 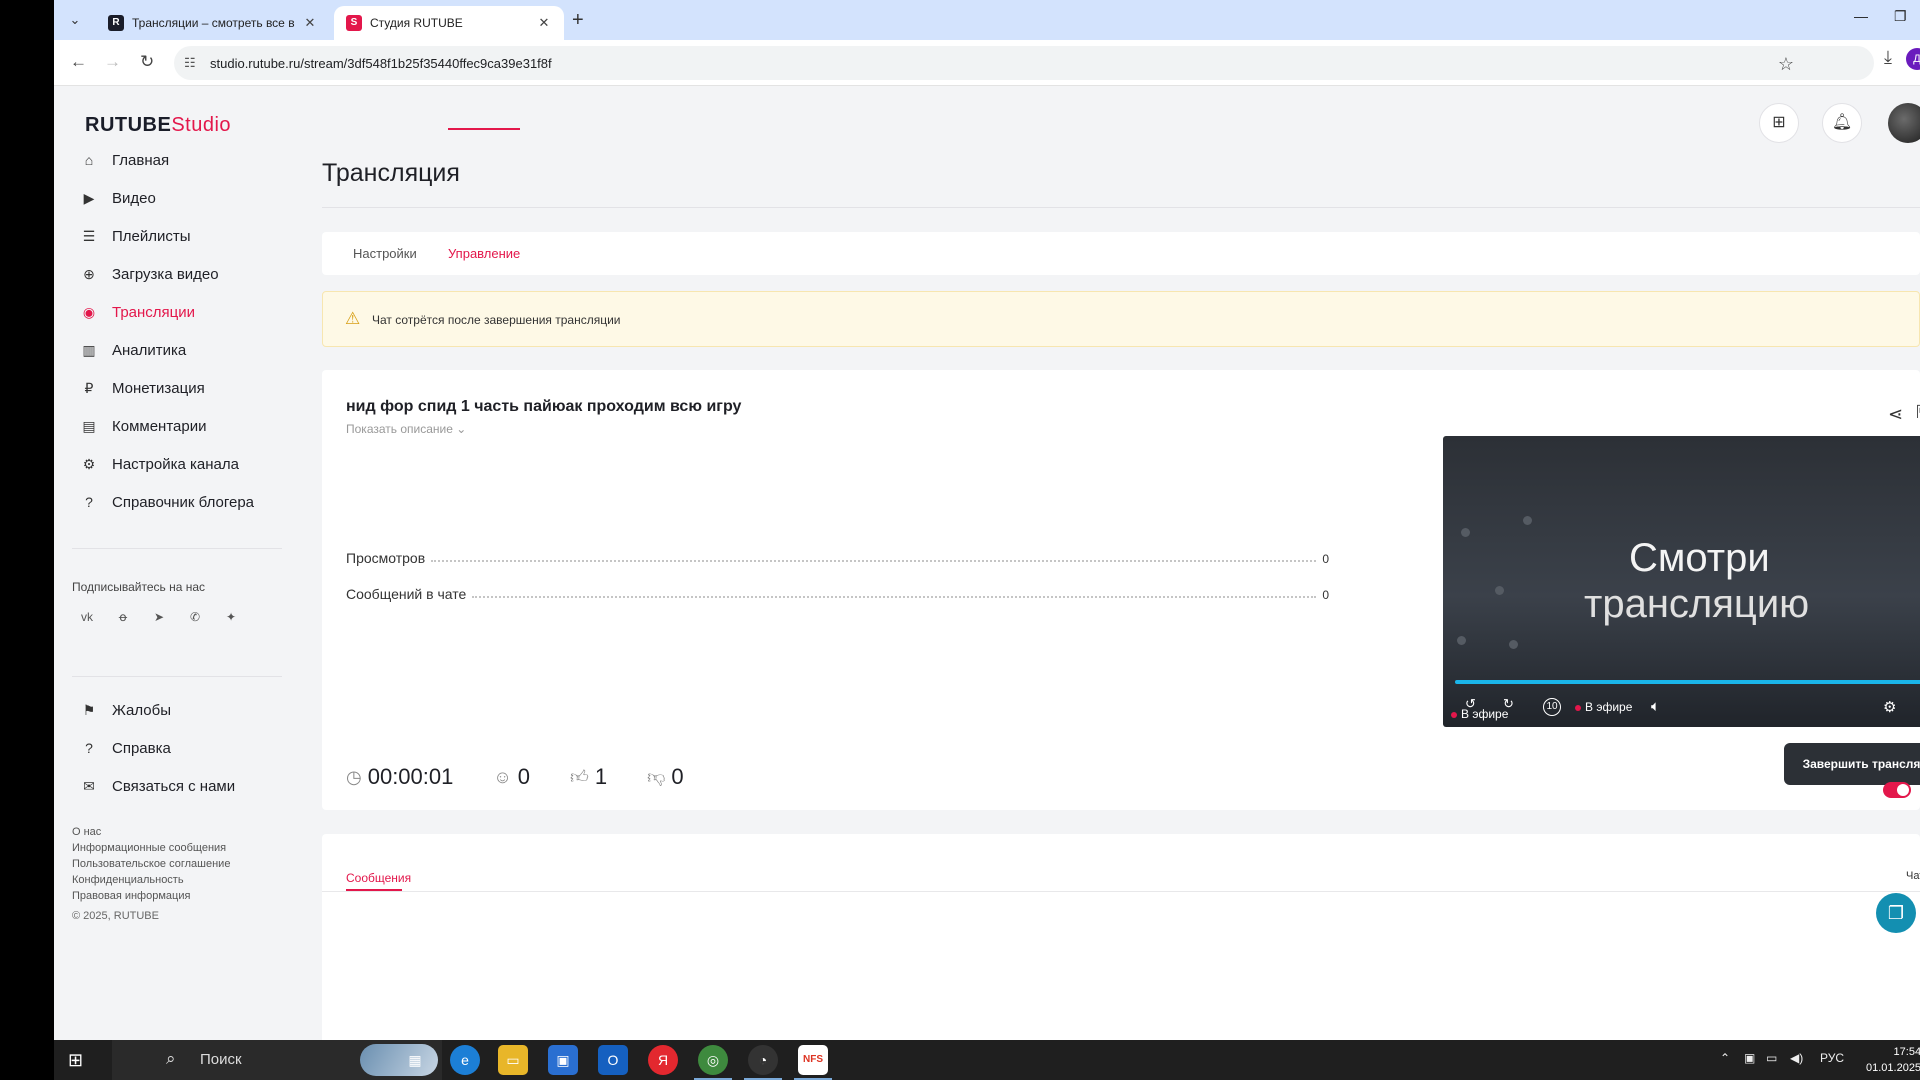 I want to click on speaker-icon: ◀), so click(x=1796, y=1058).